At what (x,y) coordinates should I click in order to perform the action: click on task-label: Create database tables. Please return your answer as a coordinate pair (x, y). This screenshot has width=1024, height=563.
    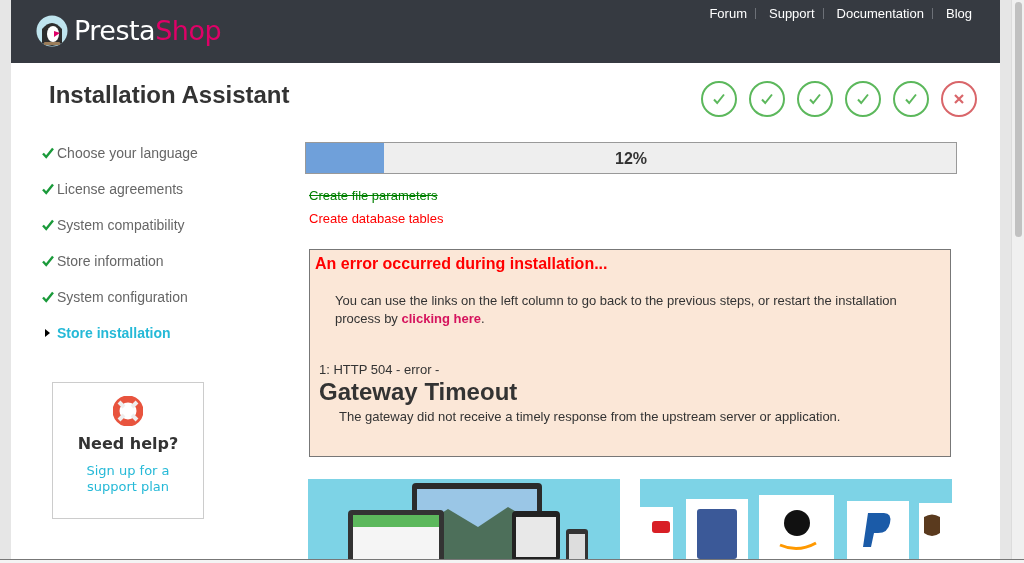
    Looking at the image, I should click on (377, 218).